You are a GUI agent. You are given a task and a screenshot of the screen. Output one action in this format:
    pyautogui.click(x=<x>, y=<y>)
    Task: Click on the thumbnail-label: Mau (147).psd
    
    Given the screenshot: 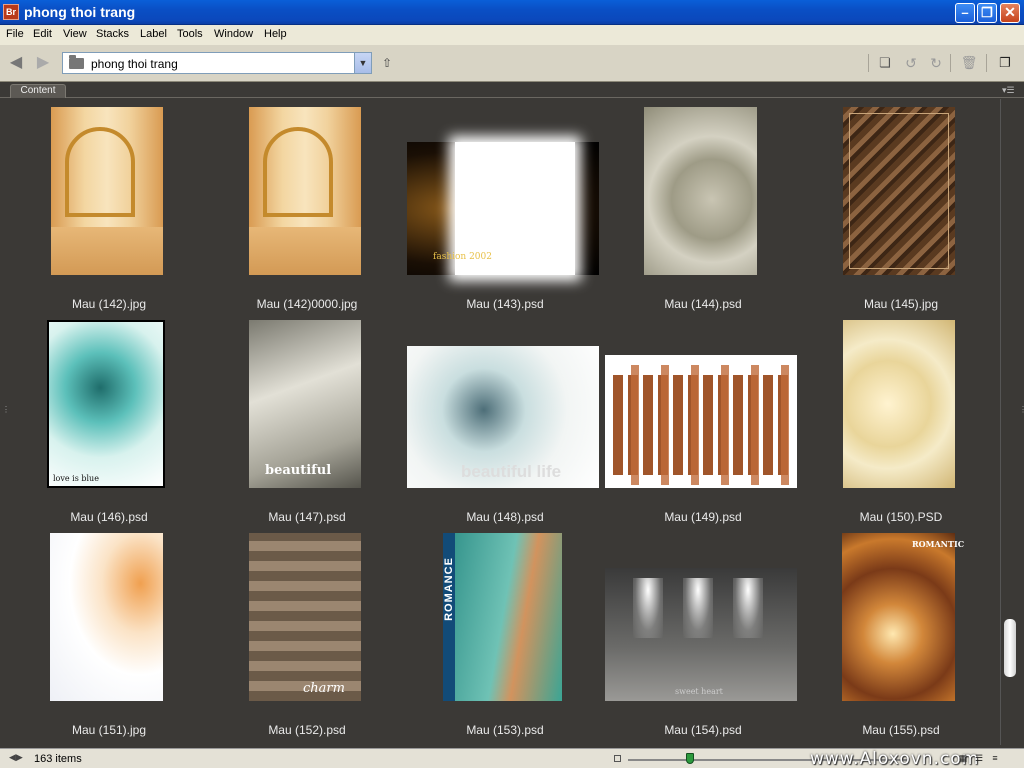 What is the action you would take?
    pyautogui.click(x=307, y=517)
    